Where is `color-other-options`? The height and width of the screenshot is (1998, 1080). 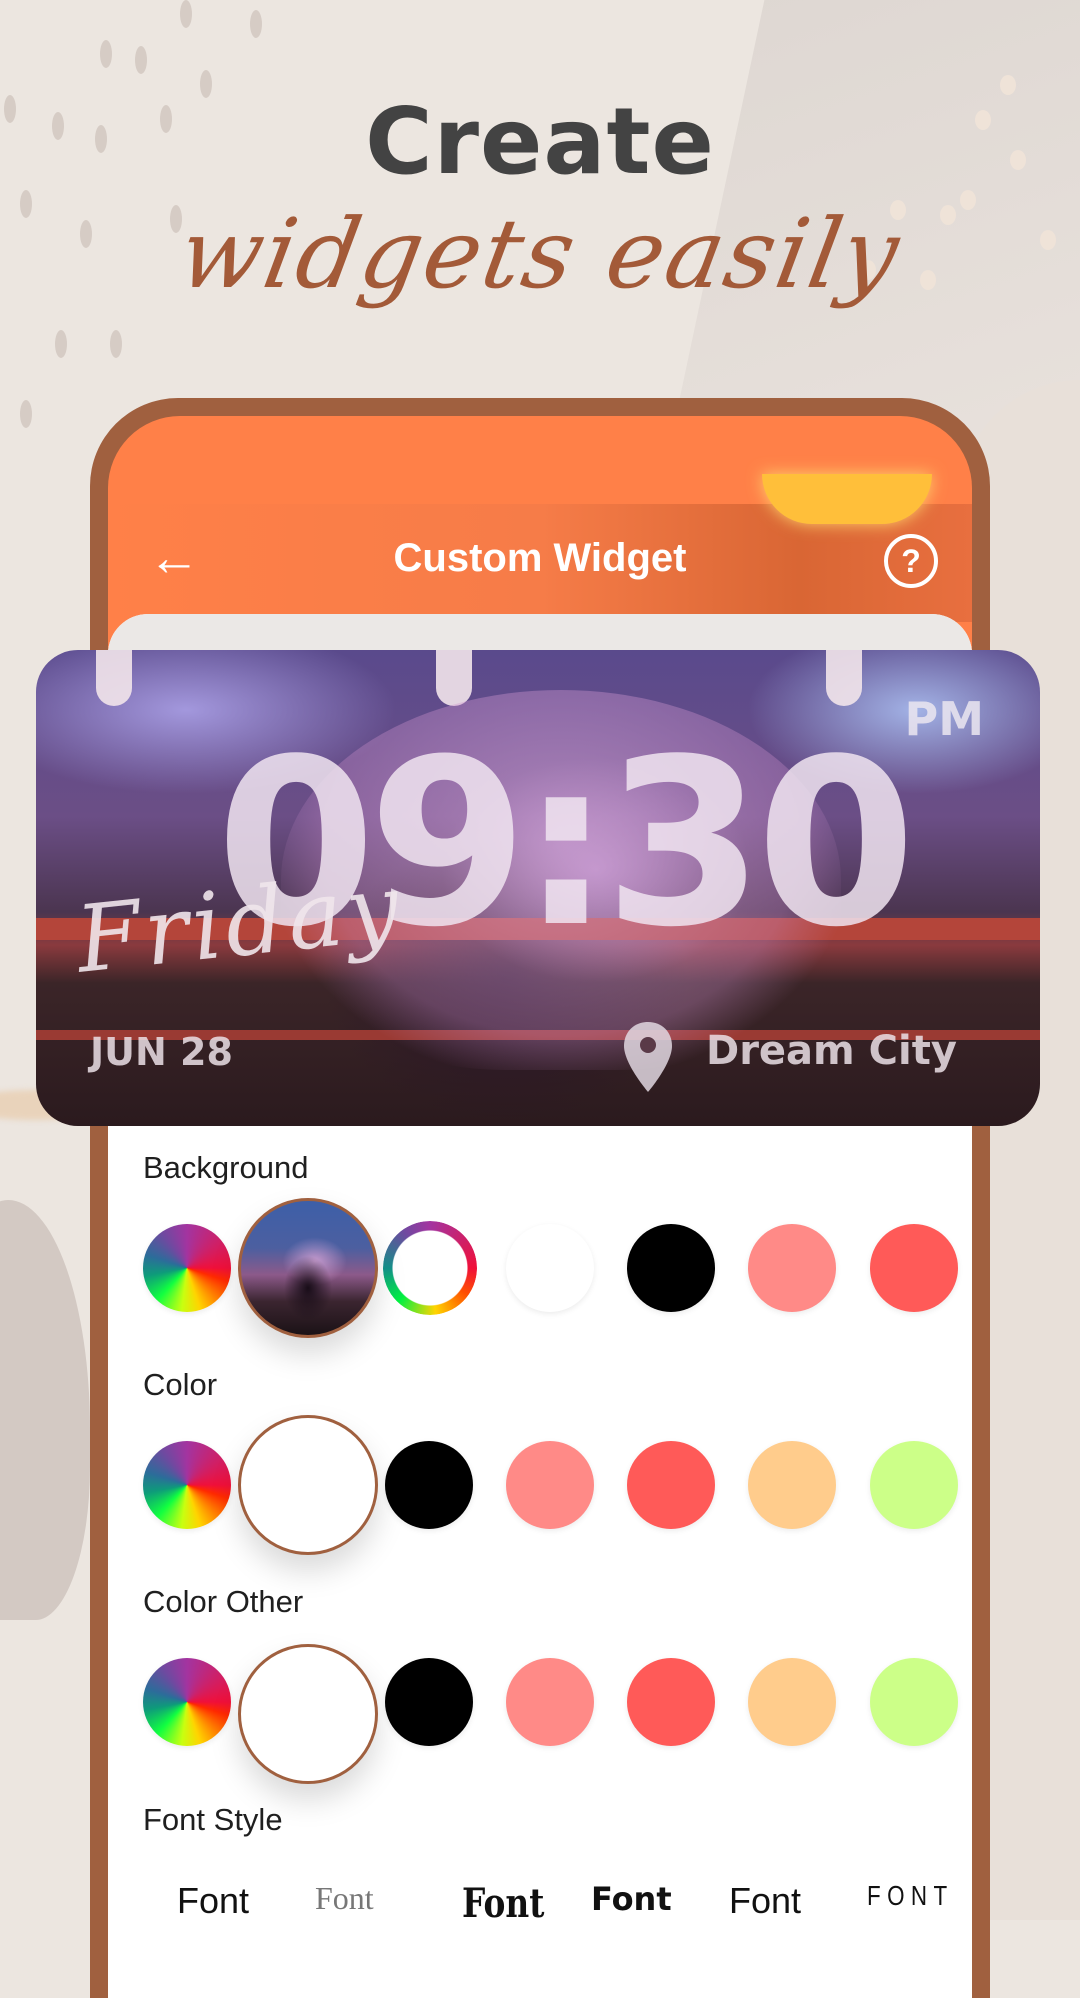 color-other-options is located at coordinates (550, 1705).